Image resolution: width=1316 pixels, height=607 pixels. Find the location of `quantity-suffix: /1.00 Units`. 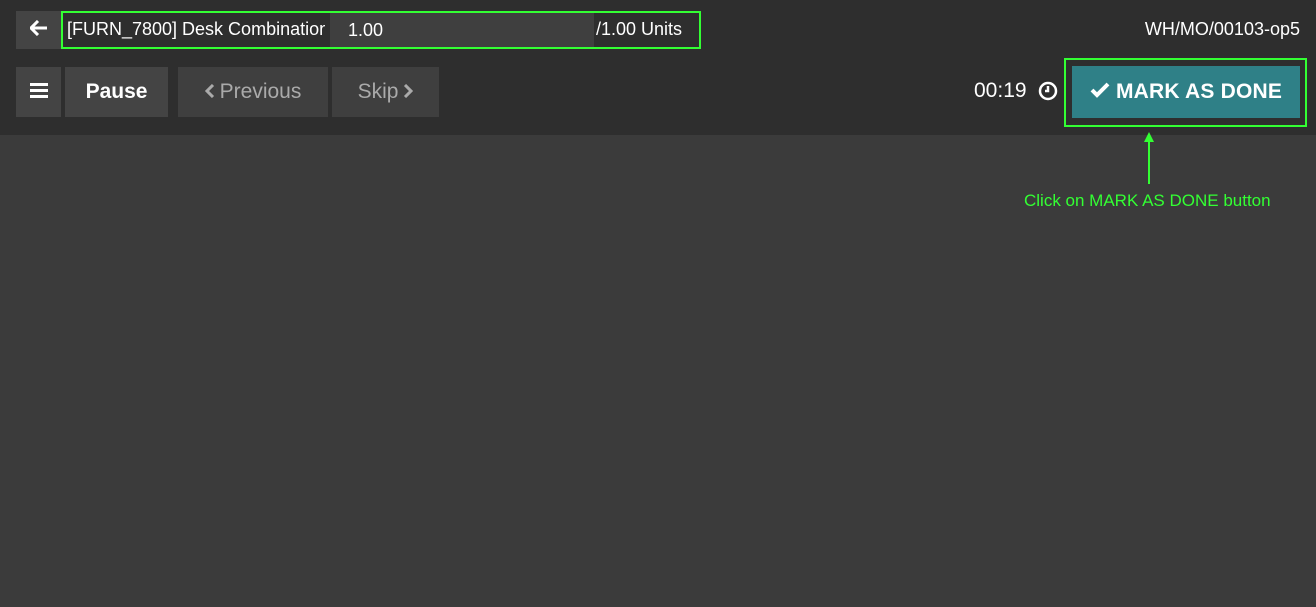

quantity-suffix: /1.00 Units is located at coordinates (639, 29).